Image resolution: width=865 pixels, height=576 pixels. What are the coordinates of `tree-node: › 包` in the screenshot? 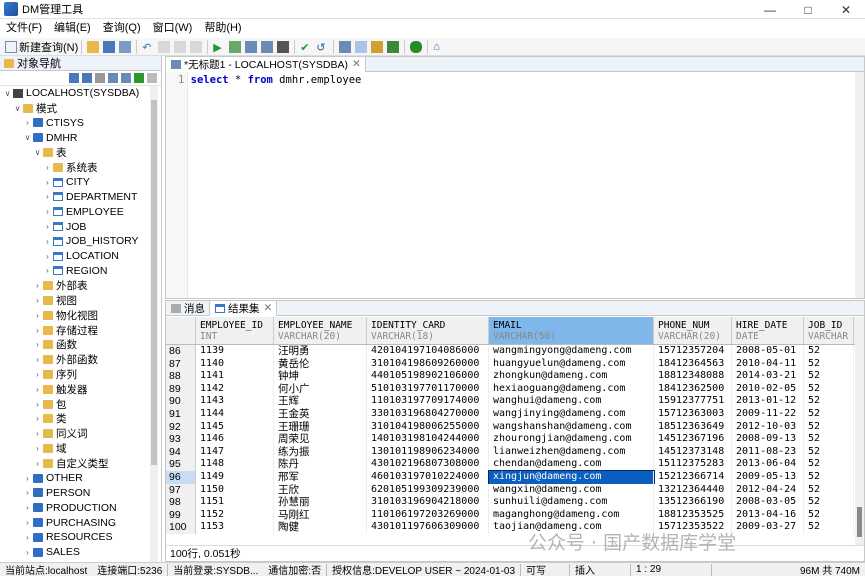 It's located at (75, 404).